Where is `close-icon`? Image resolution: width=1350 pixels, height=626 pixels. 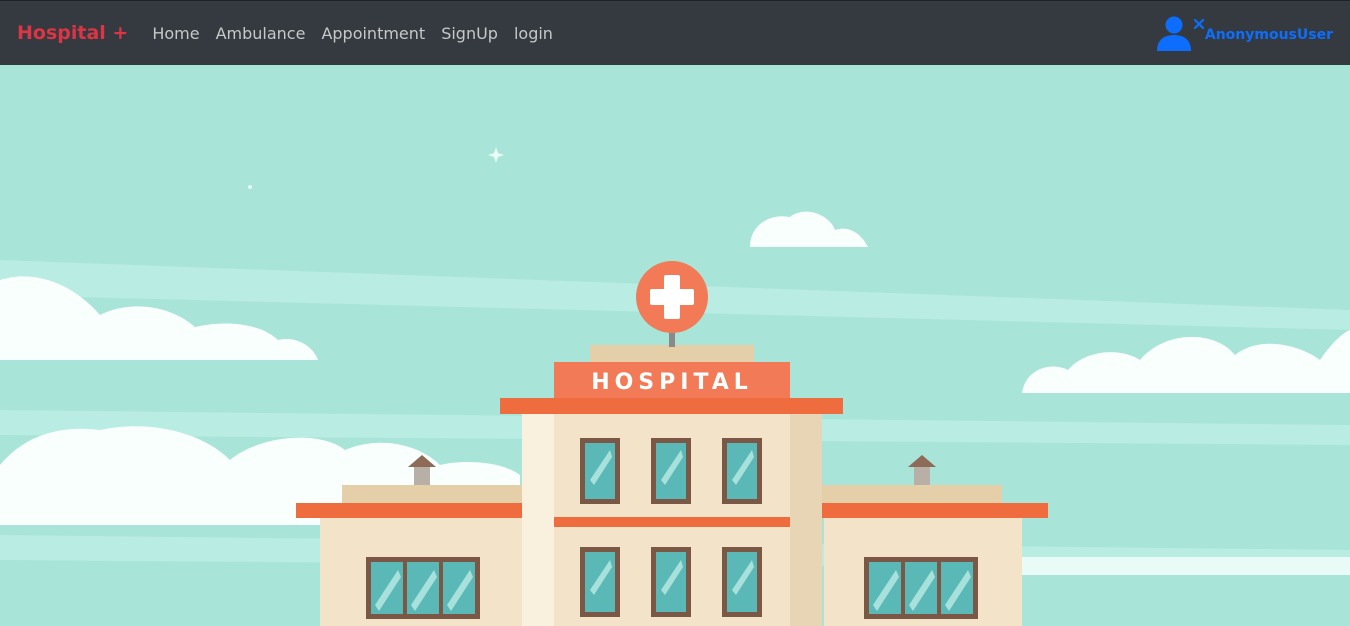 close-icon is located at coordinates (1199, 24).